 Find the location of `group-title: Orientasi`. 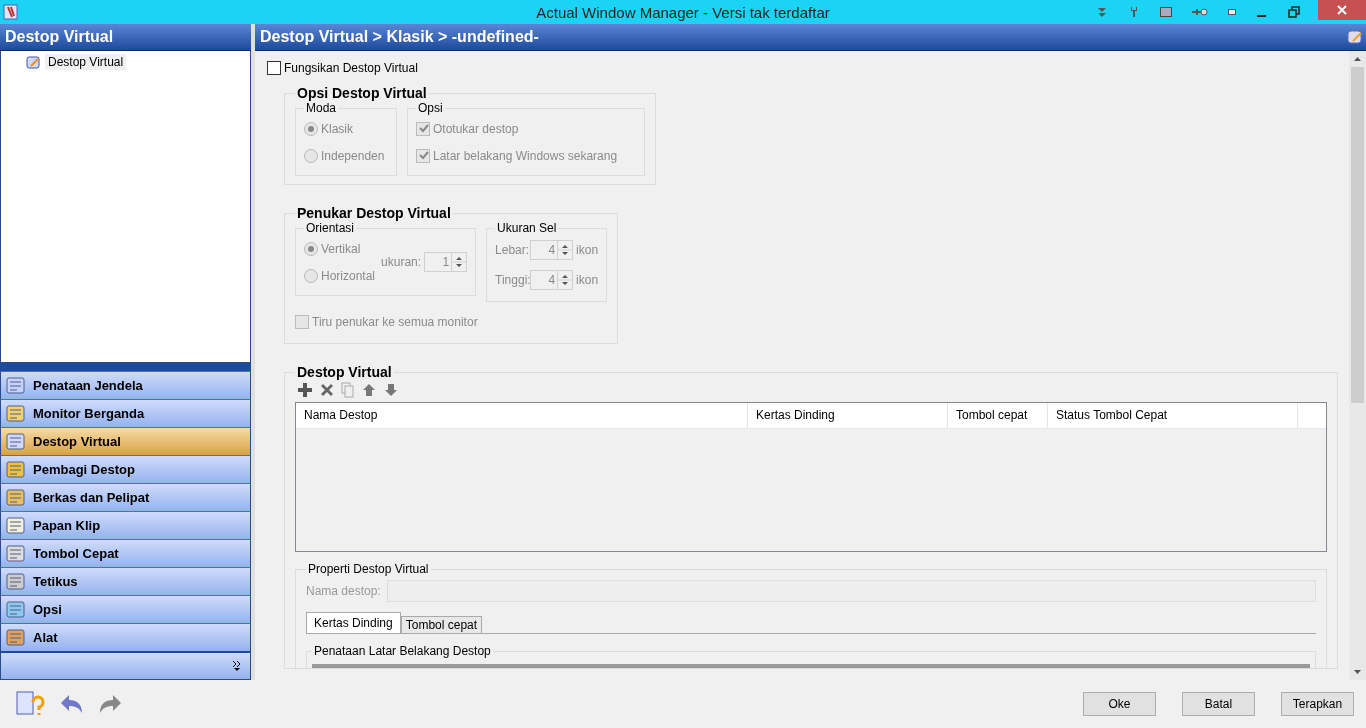

group-title: Orientasi is located at coordinates (330, 228).